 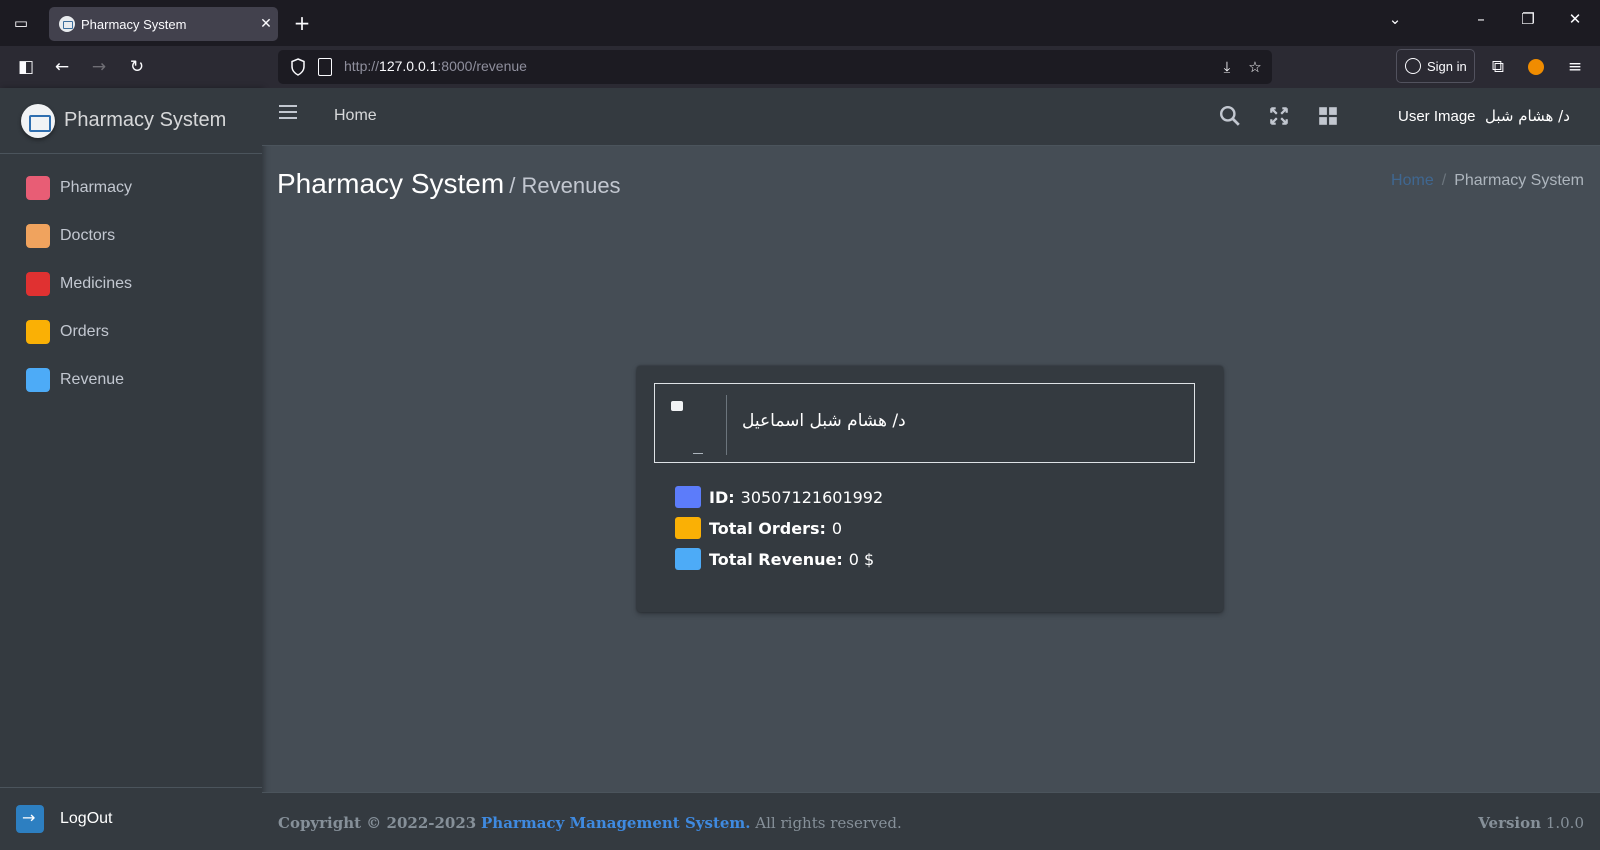 I want to click on id-card-icon, so click(x=688, y=497).